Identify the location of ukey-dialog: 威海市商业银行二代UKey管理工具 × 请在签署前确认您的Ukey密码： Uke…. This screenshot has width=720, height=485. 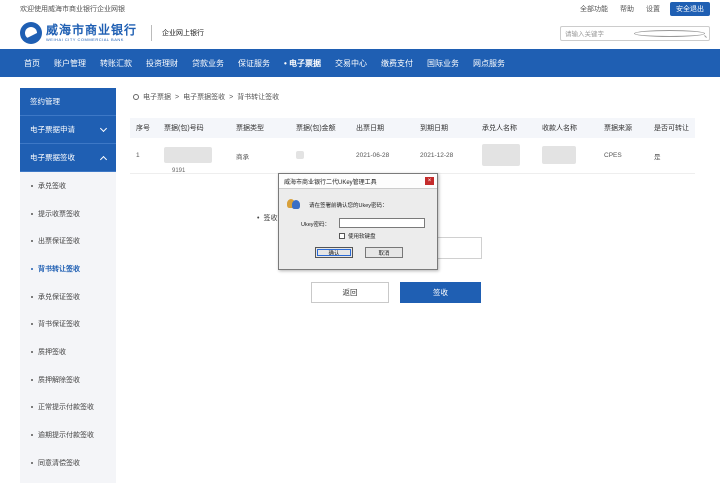
(358, 221).